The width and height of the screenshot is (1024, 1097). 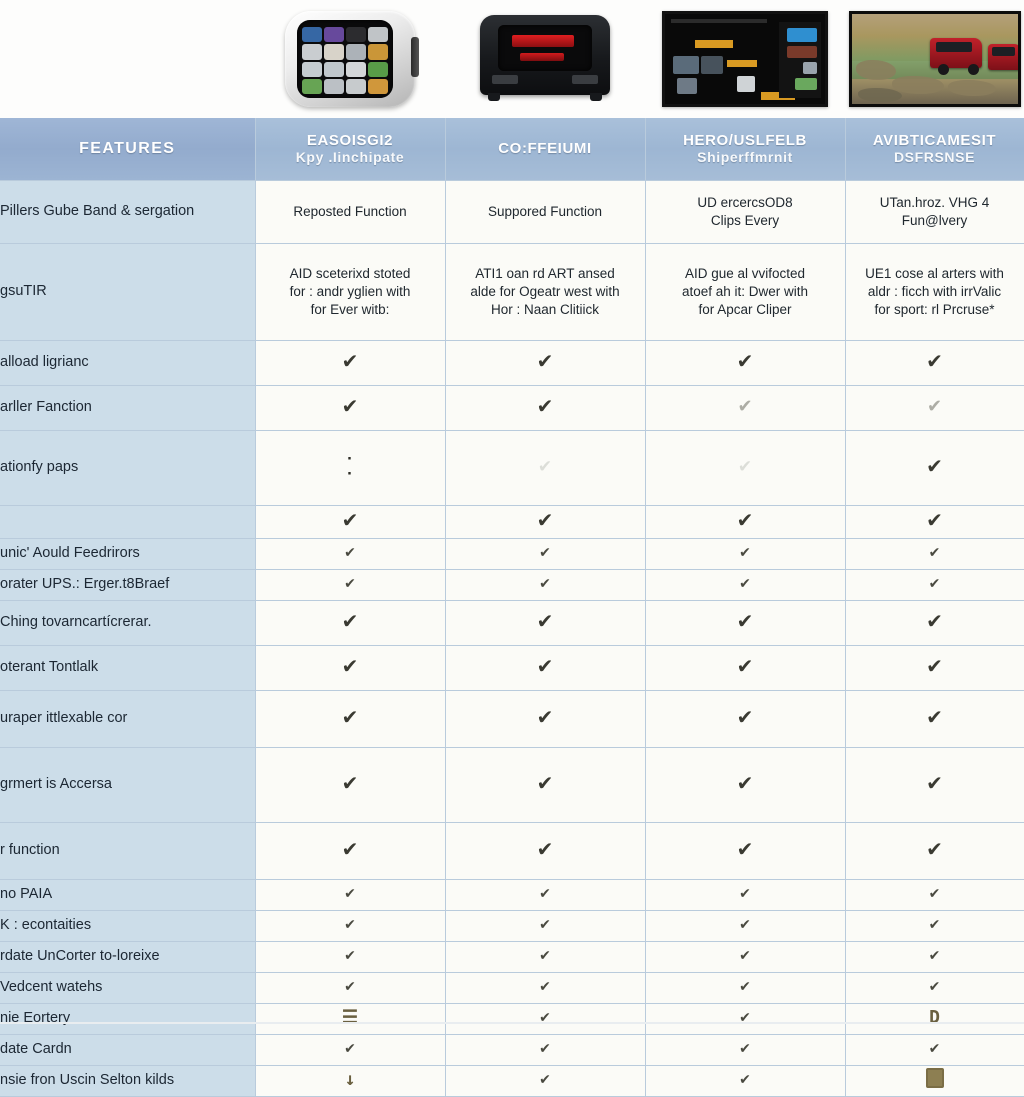 I want to click on feature-label-cell: arller Fanction, so click(x=128, y=408).